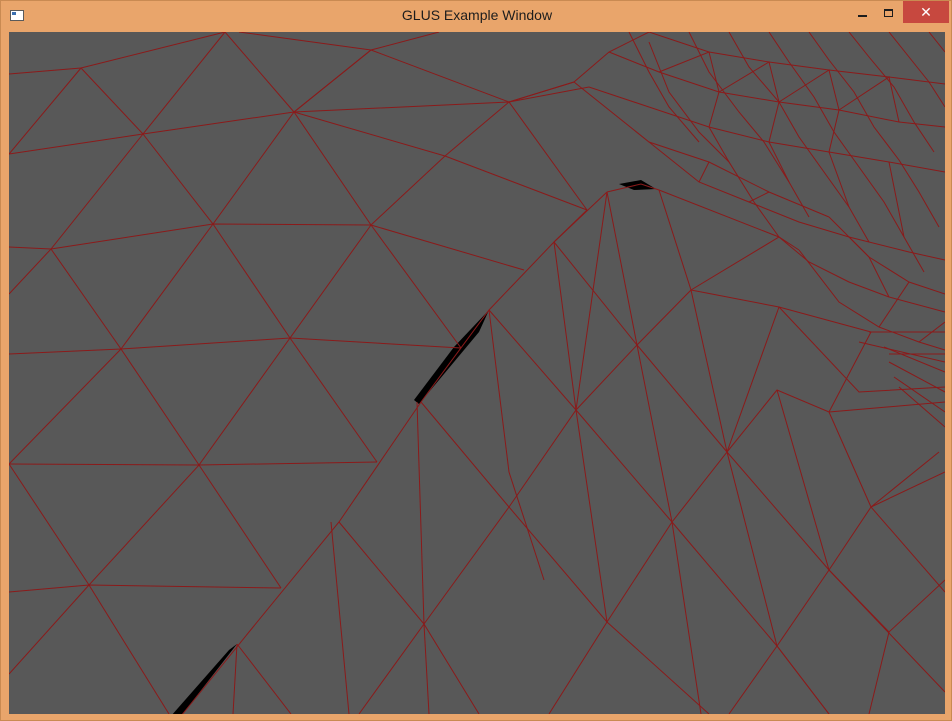 The image size is (952, 721). I want to click on maximize-icon, so click(888, 12).